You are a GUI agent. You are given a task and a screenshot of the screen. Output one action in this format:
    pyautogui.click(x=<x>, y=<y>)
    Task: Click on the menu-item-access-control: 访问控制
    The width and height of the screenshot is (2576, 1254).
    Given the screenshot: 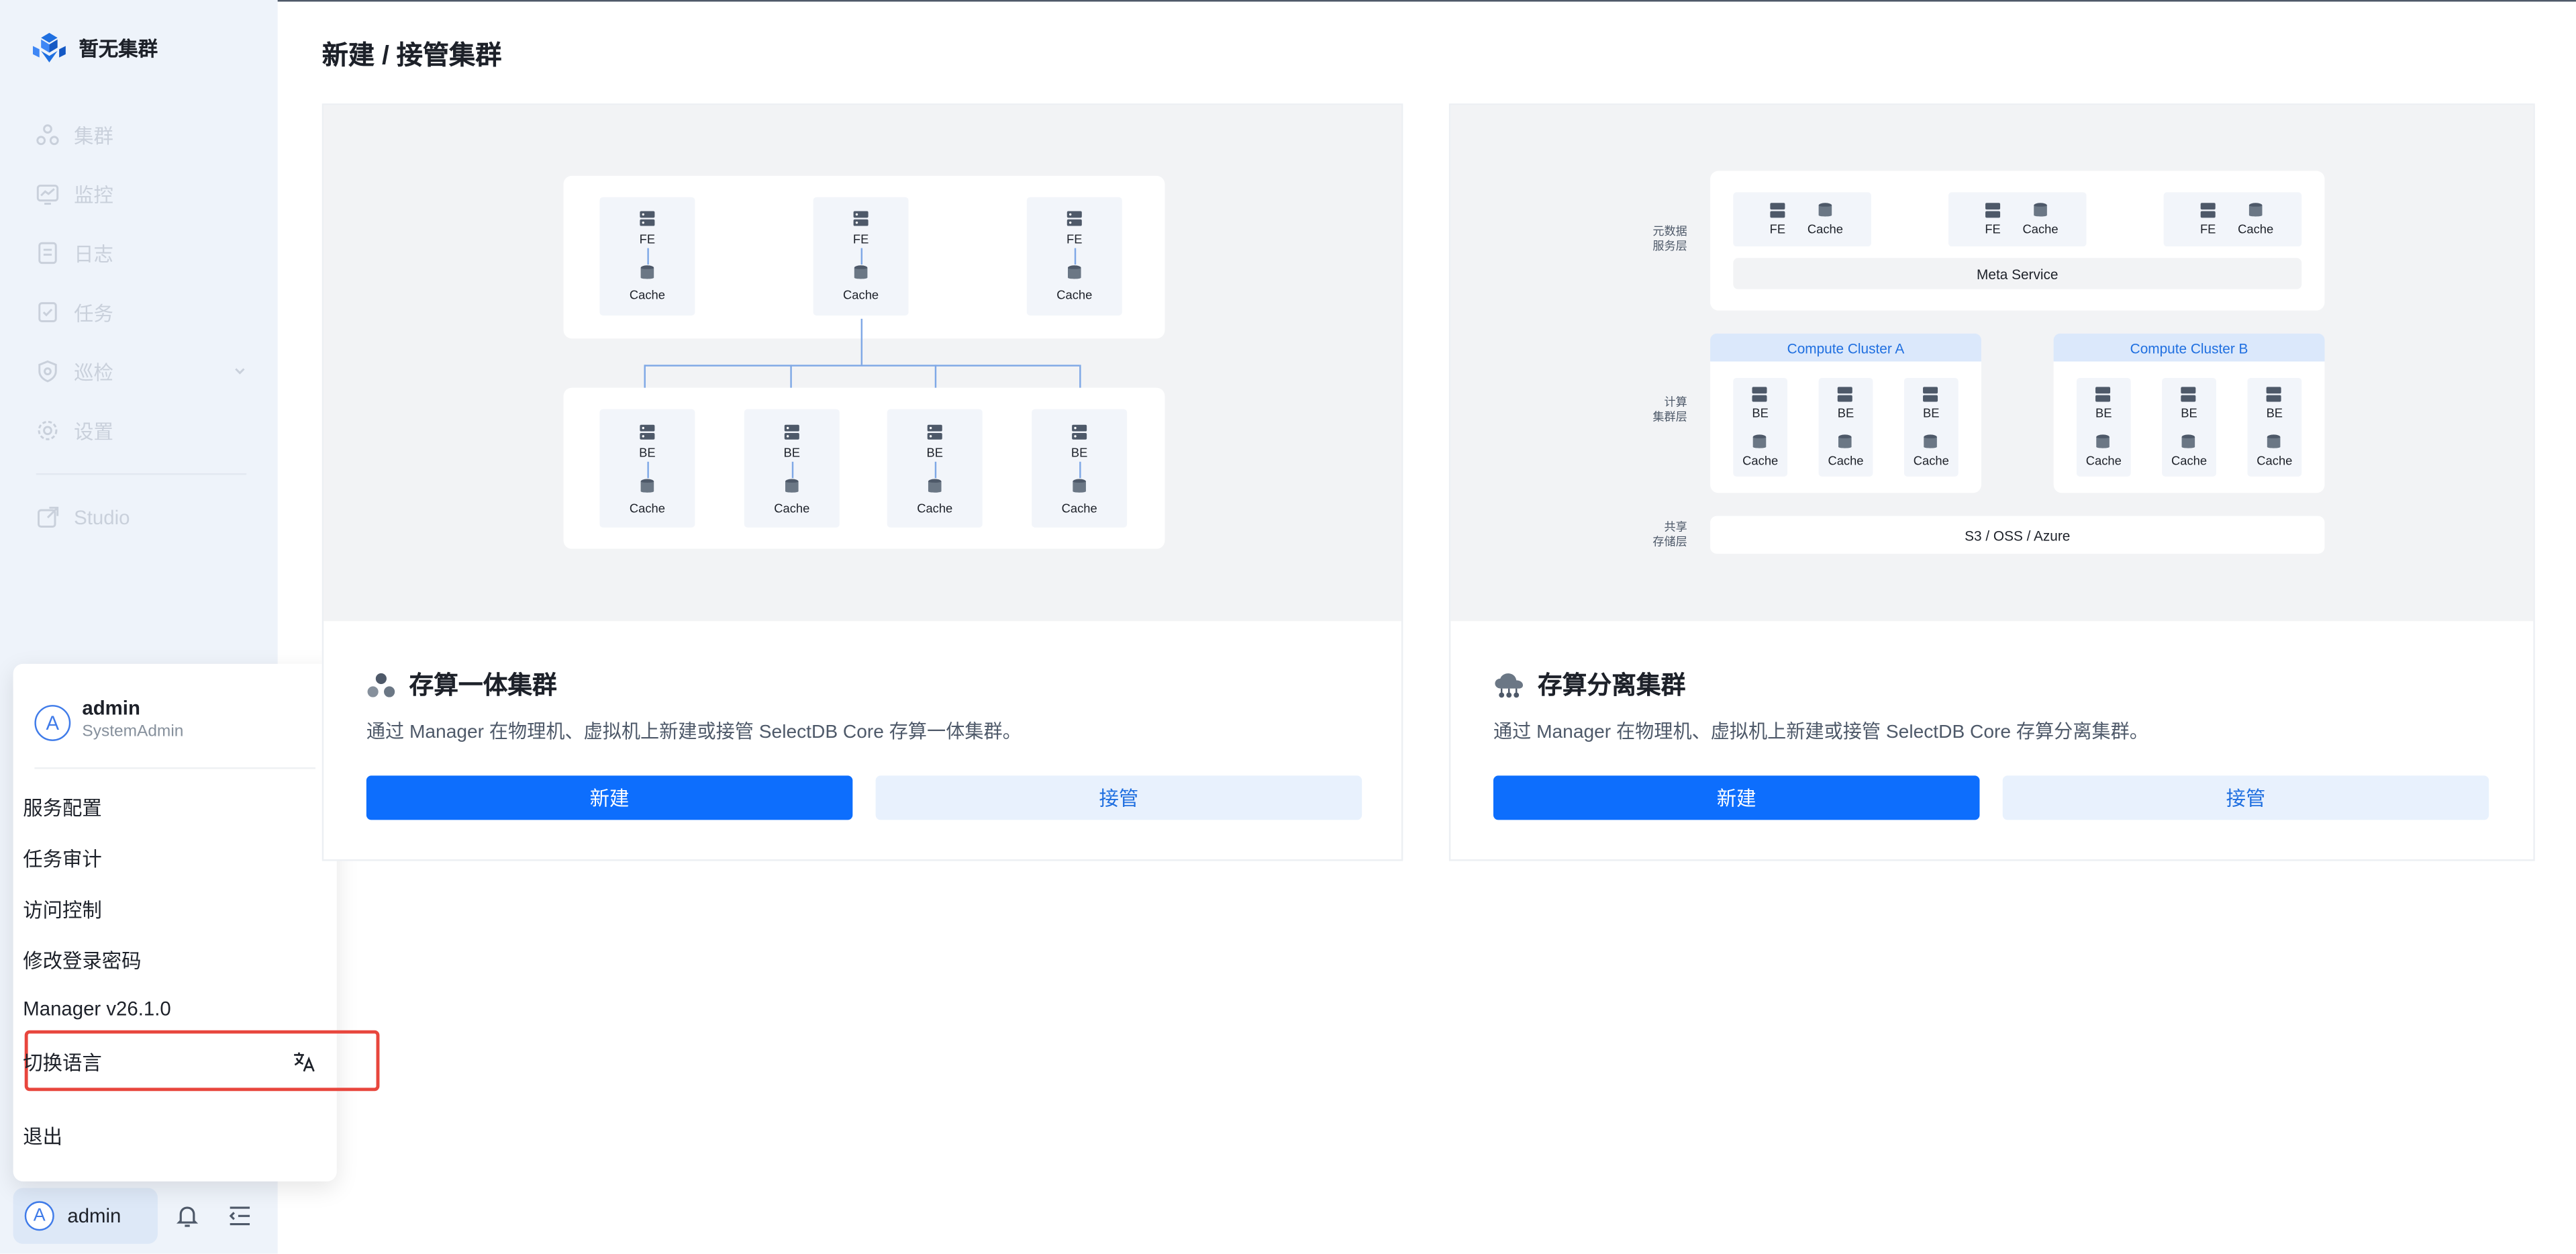 What is the action you would take?
    pyautogui.click(x=62, y=910)
    